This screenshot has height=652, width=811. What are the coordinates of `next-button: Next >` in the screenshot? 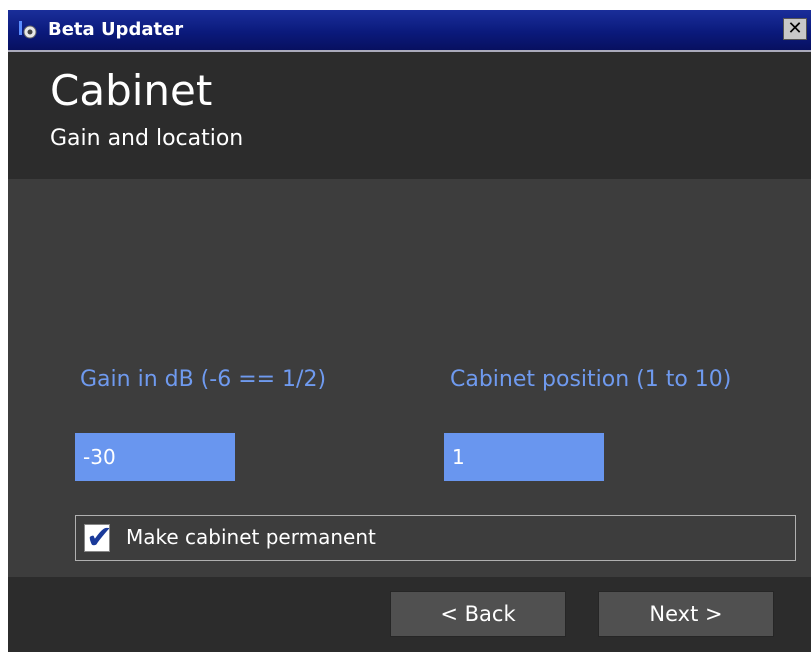 It's located at (686, 614).